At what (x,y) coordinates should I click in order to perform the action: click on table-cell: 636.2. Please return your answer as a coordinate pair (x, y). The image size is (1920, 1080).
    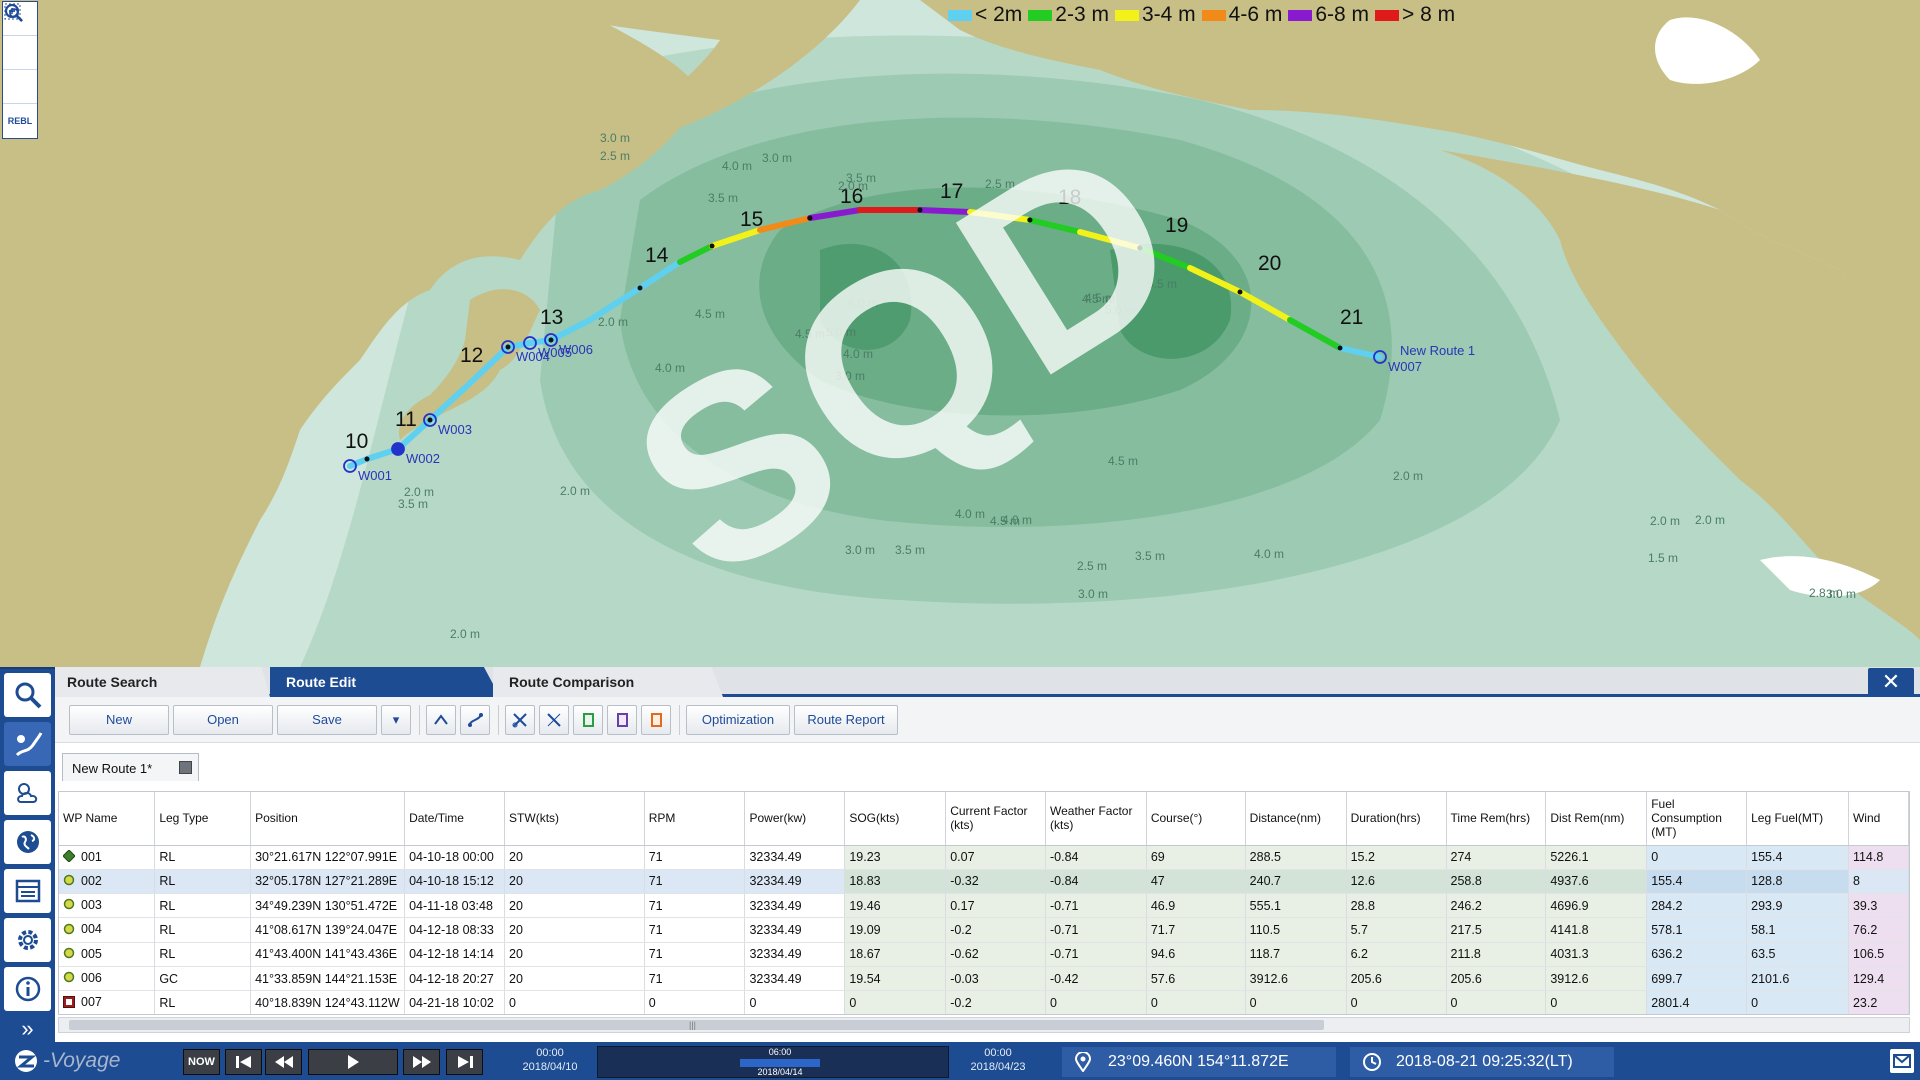
    Looking at the image, I should click on (1697, 954).